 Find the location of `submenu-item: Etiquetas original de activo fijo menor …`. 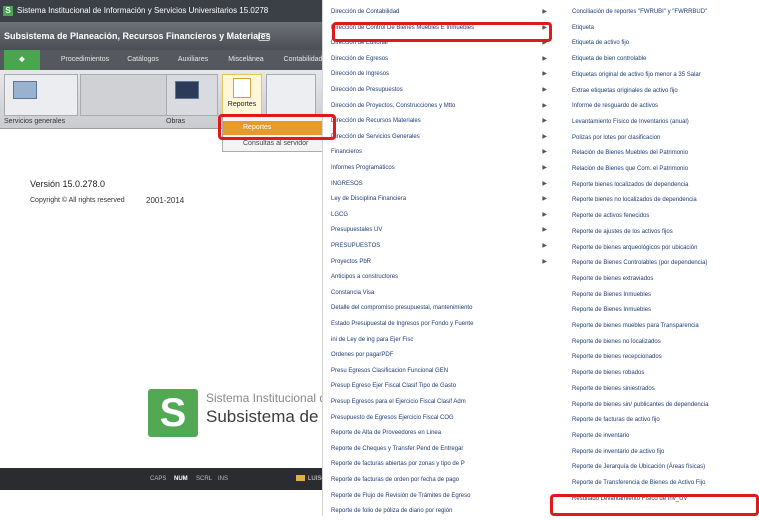

submenu-item: Etiquetas original de activo fijo menor … is located at coordinates (665, 75).